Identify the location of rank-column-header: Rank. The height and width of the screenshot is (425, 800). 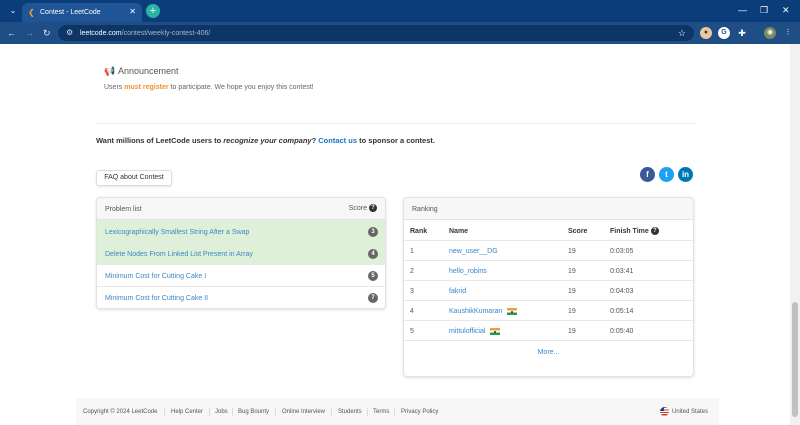
(419, 231).